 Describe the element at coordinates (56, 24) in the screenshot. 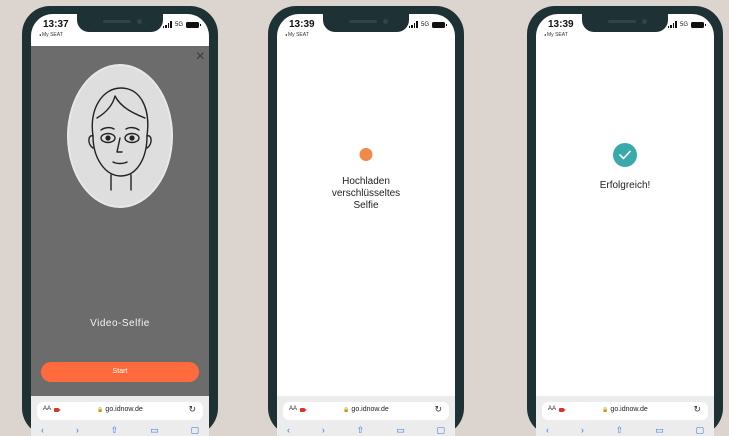

I see `status-time: 13:37` at that location.